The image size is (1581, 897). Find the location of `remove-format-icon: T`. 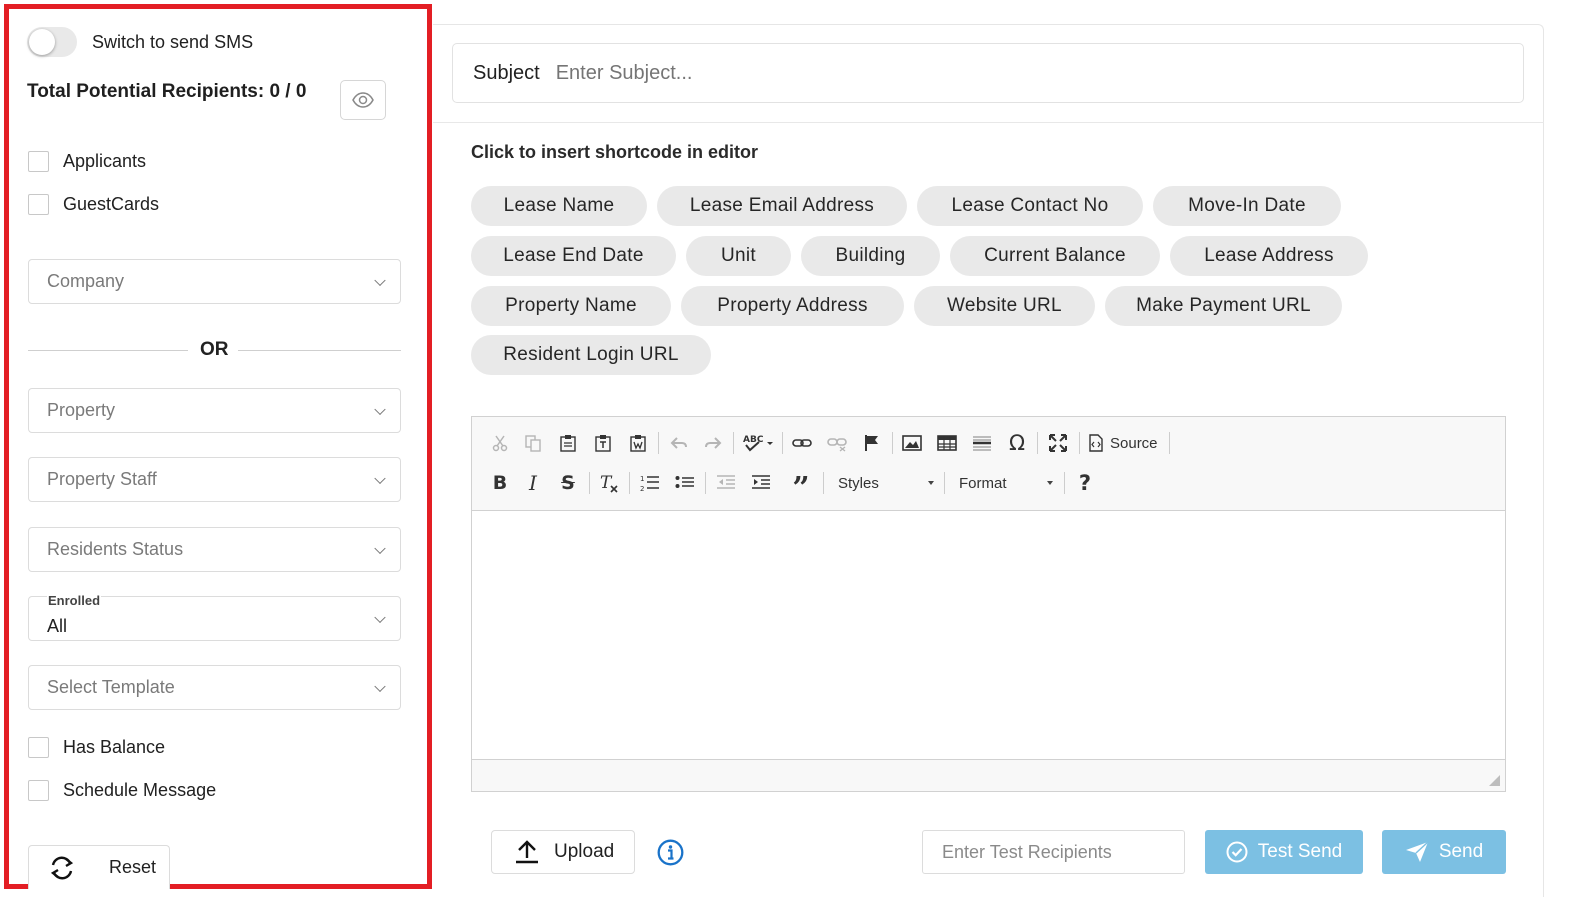

remove-format-icon: T is located at coordinates (609, 483).